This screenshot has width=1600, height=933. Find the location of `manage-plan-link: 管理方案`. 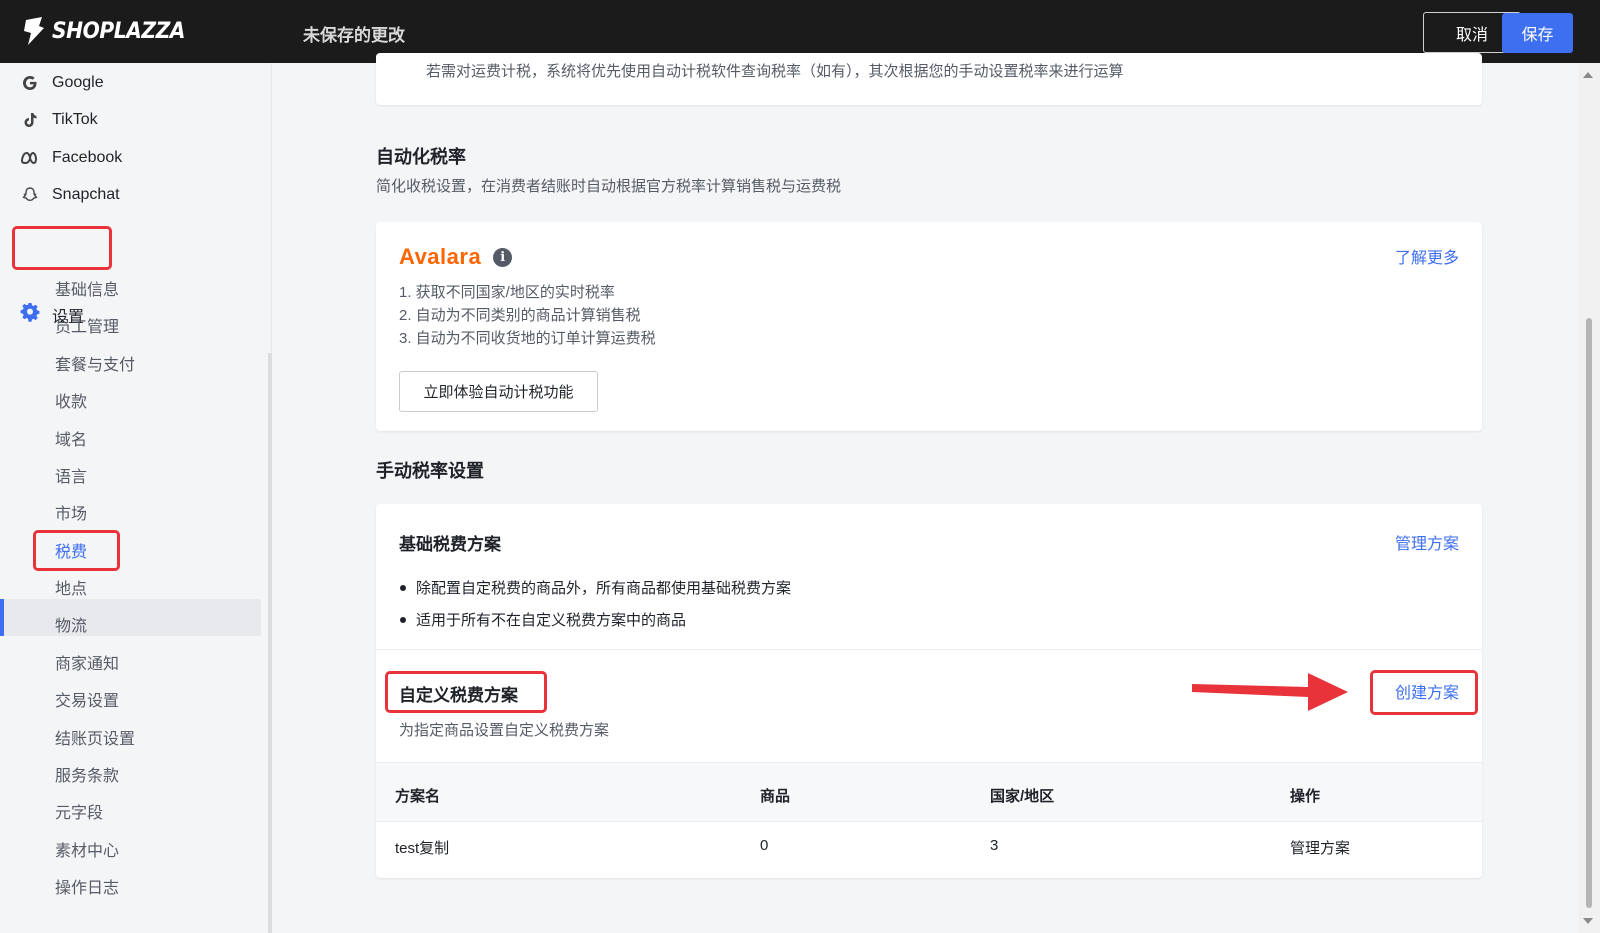

manage-plan-link: 管理方案 is located at coordinates (1320, 847).